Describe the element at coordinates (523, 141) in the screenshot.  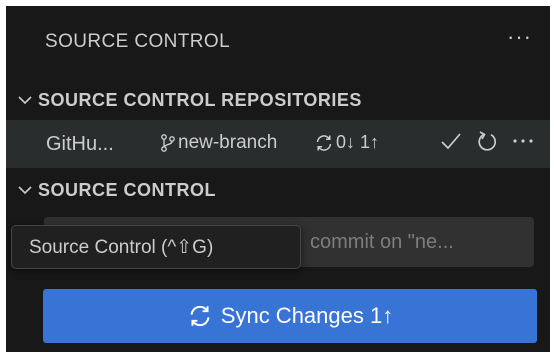
I see `more-icon` at that location.